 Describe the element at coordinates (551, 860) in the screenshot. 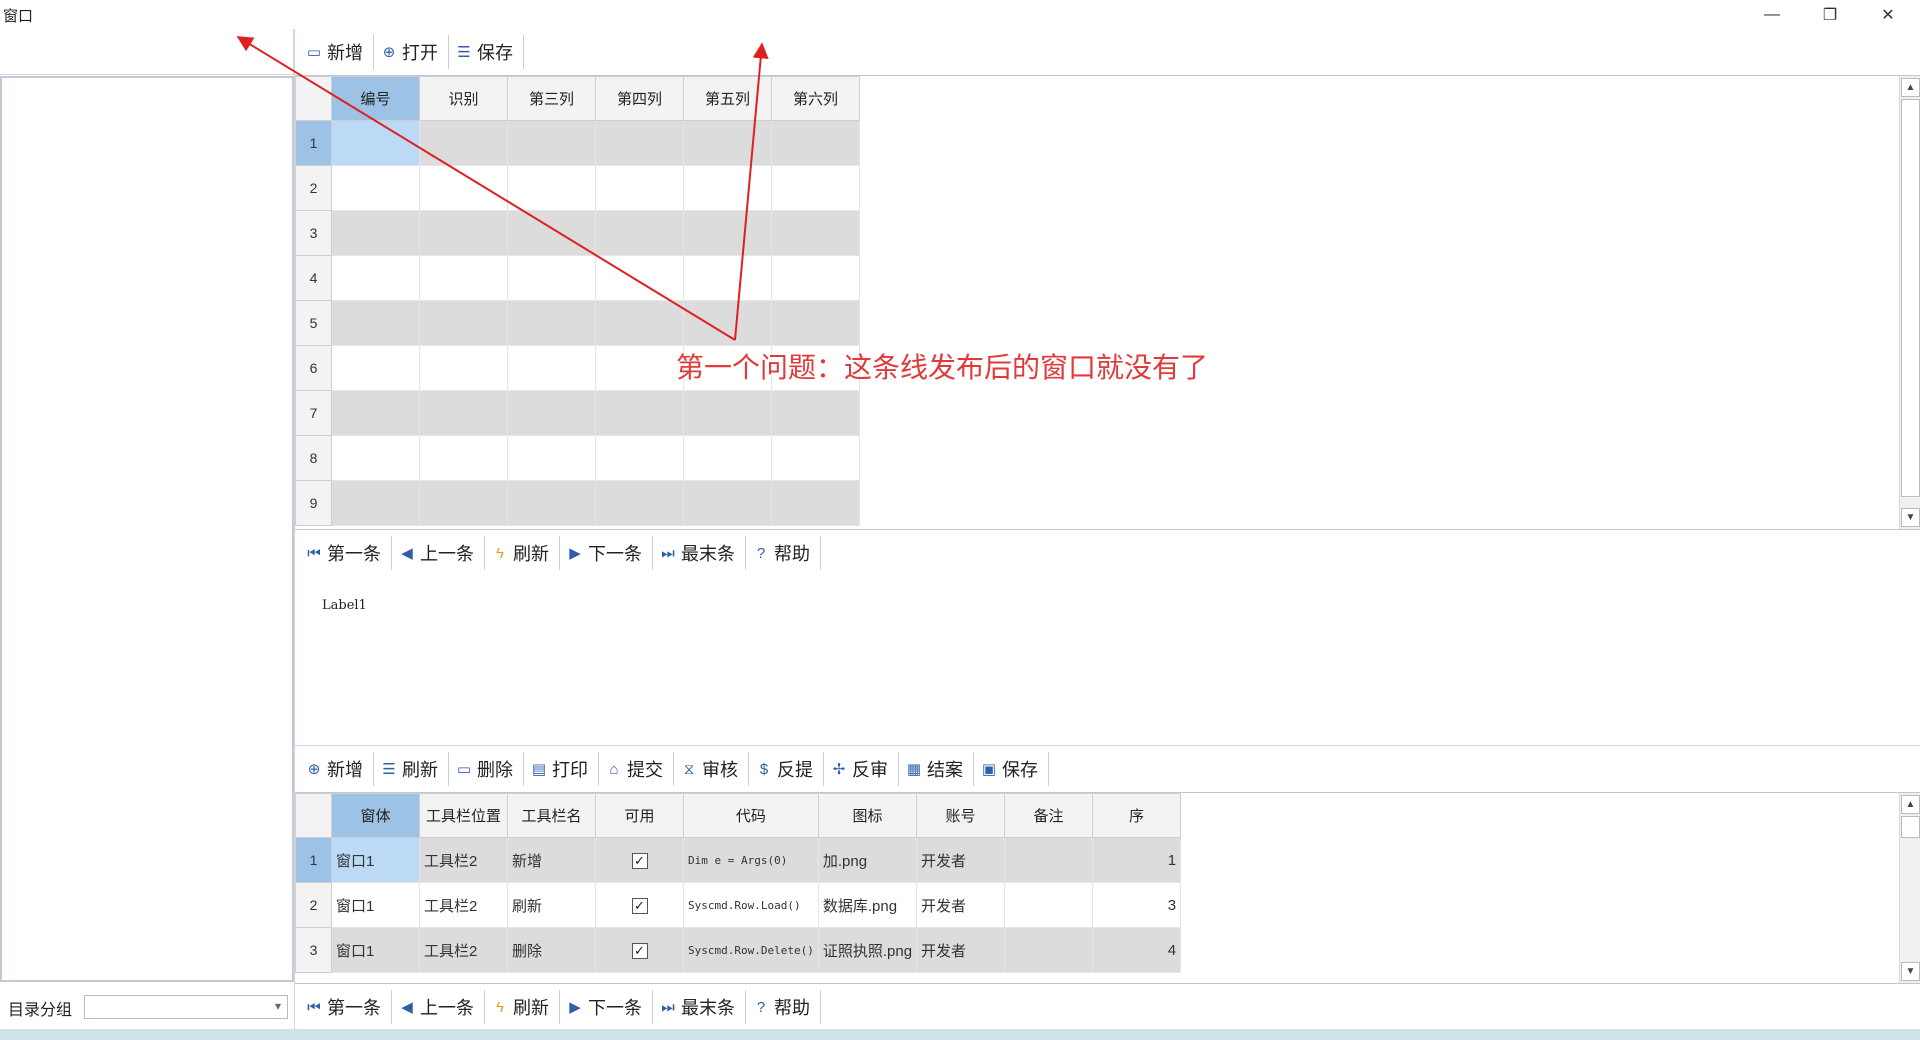

I see `grid-cell-name: 新增` at that location.